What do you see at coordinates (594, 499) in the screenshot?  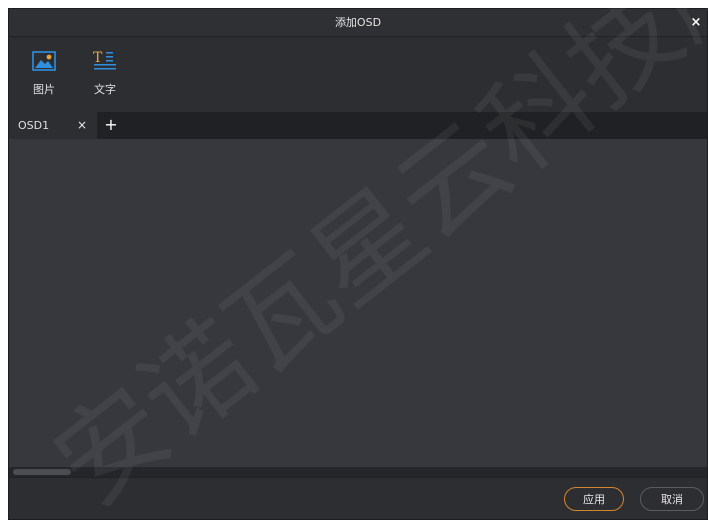 I see `apply-button: 应用` at bounding box center [594, 499].